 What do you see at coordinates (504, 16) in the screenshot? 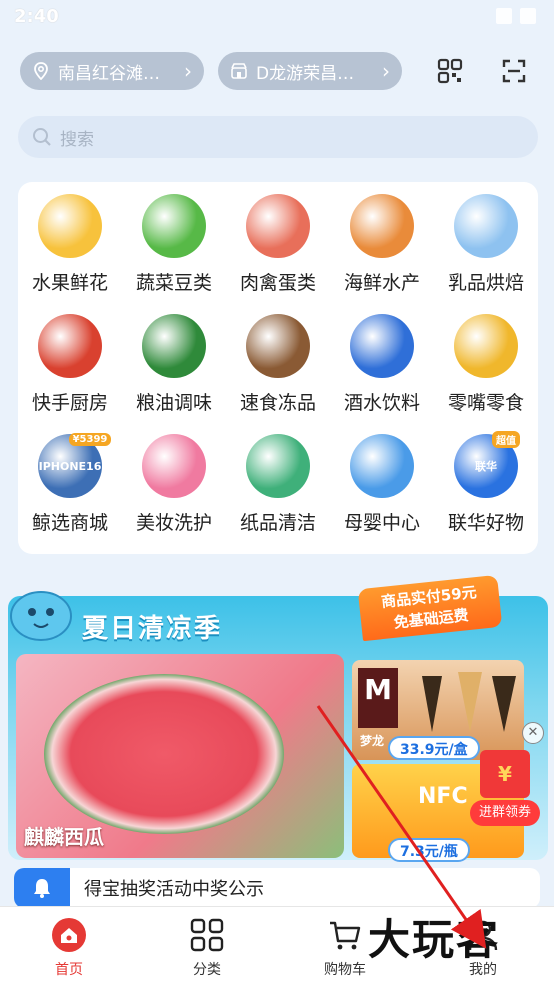
I see `wifi-icon` at bounding box center [504, 16].